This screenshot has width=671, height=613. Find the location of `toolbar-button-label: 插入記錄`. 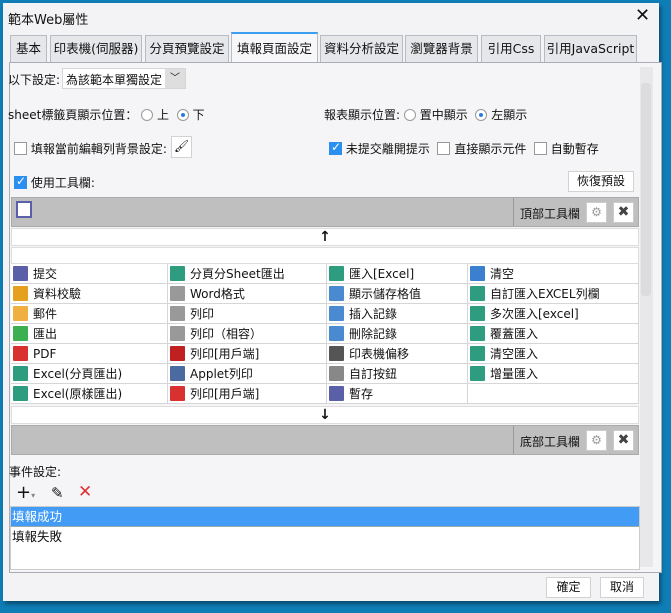

toolbar-button-label: 插入記錄 is located at coordinates (373, 314).